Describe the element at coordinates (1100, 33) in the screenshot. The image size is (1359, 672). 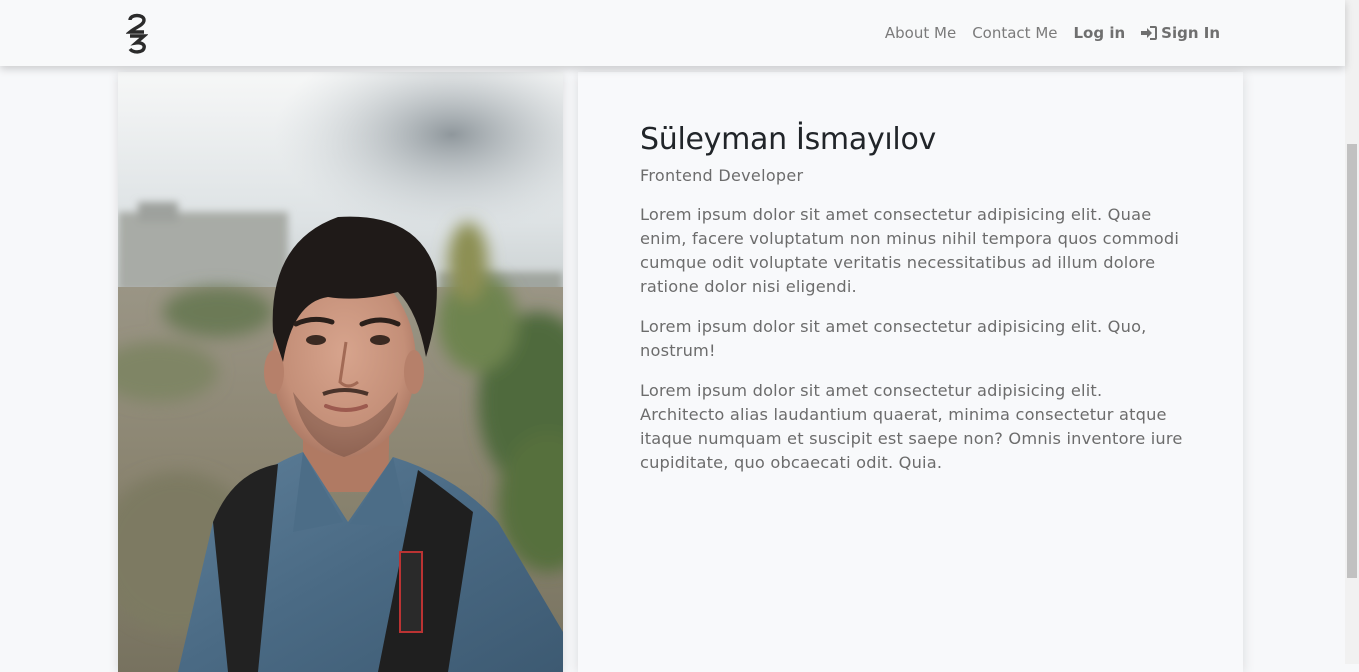
I see `nav-log-in-link: Log in` at that location.